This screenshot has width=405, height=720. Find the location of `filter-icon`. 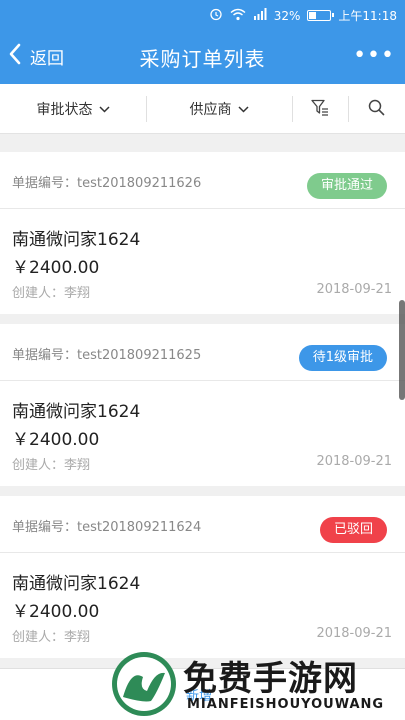

filter-icon is located at coordinates (320, 109).